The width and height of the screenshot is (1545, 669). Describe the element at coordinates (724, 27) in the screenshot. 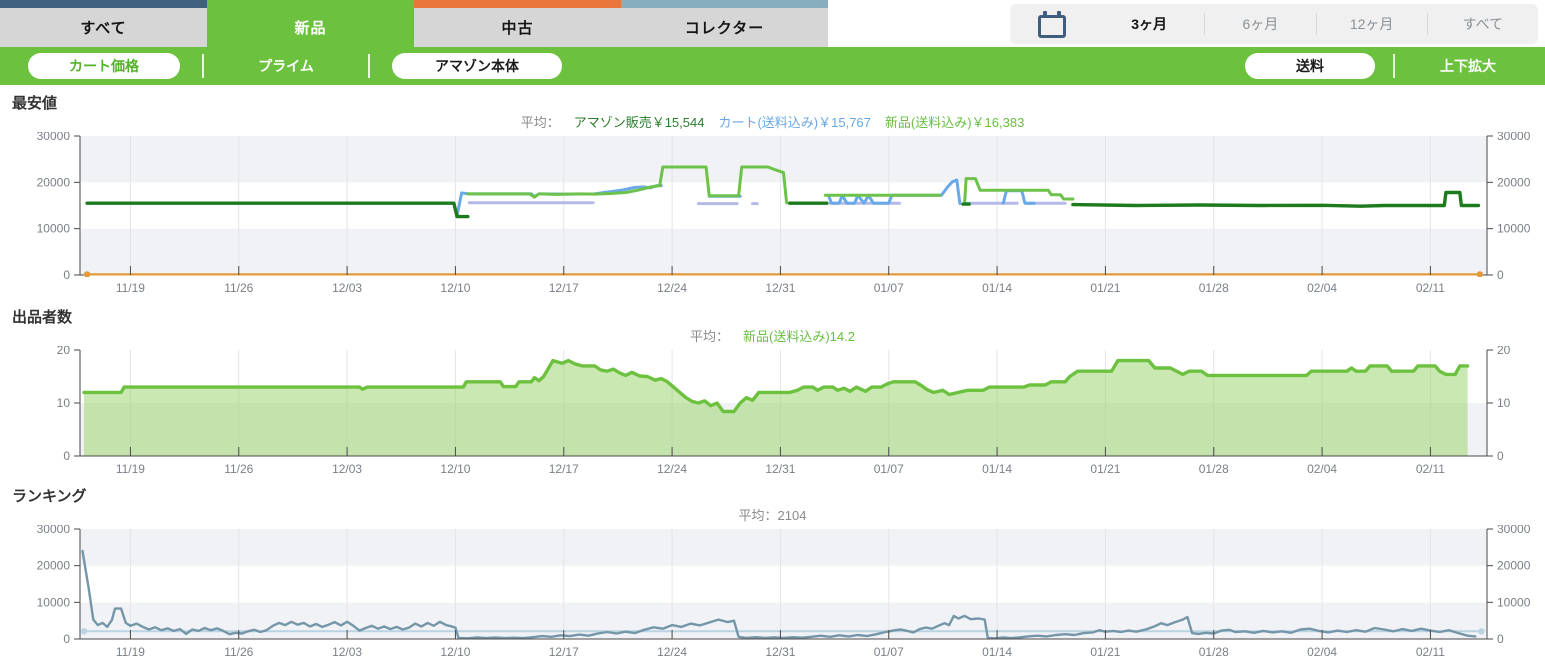

I see `tab-collector-label: コレクター` at that location.